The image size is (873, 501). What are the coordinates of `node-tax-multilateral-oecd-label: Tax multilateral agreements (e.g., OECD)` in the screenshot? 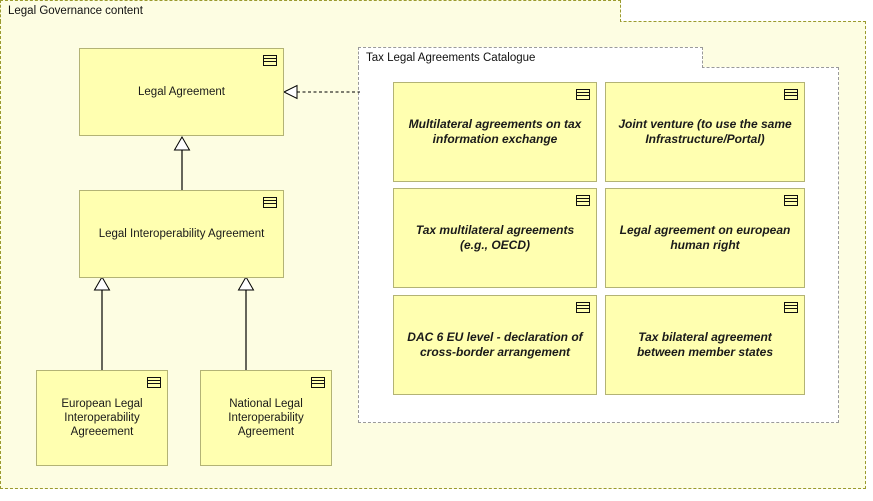 It's located at (495, 237).